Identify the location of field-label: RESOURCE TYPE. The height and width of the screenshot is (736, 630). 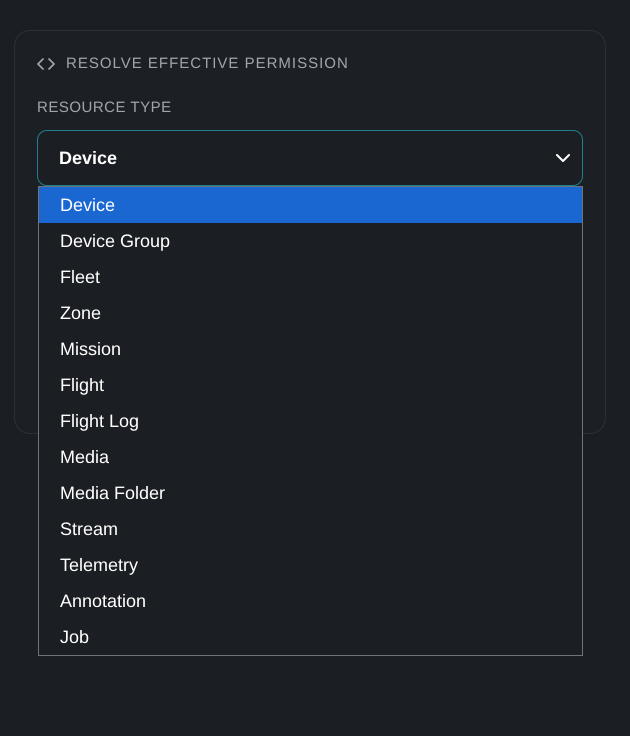
(104, 108).